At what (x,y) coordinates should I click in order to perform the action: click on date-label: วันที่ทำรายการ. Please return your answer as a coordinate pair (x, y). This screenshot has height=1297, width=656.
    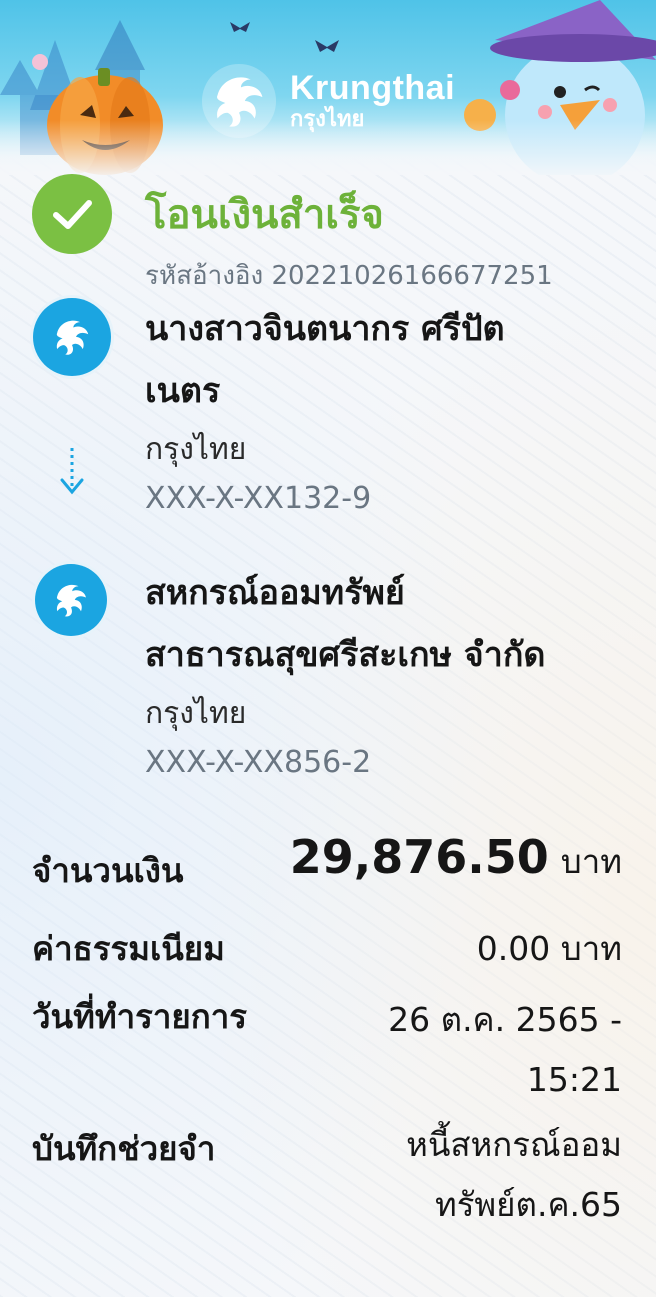
    Looking at the image, I should click on (139, 1016).